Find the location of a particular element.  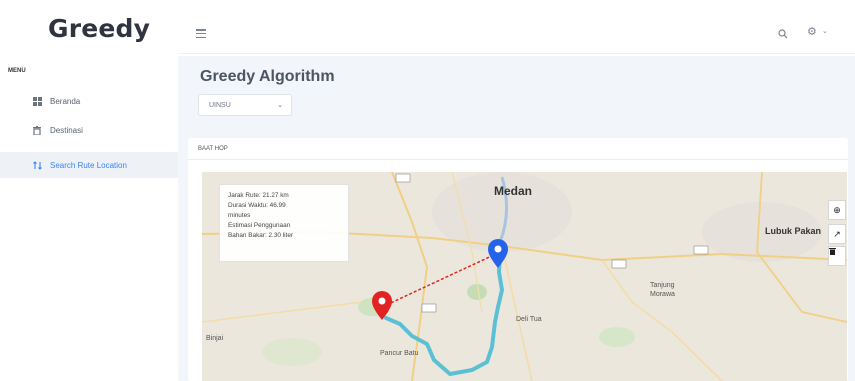

bin-icon is located at coordinates (37, 130).